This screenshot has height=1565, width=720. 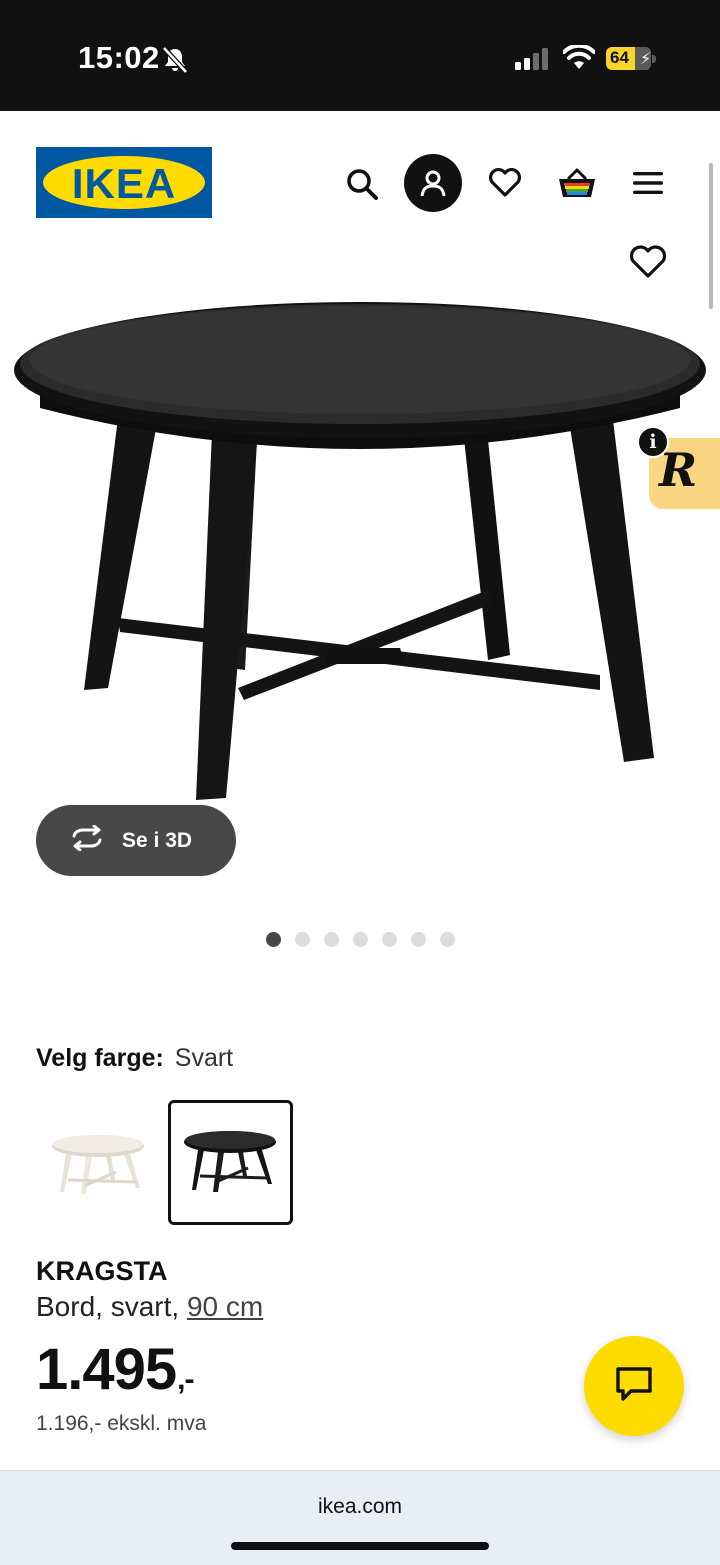 What do you see at coordinates (505, 183) in the screenshot?
I see `heart-icon` at bounding box center [505, 183].